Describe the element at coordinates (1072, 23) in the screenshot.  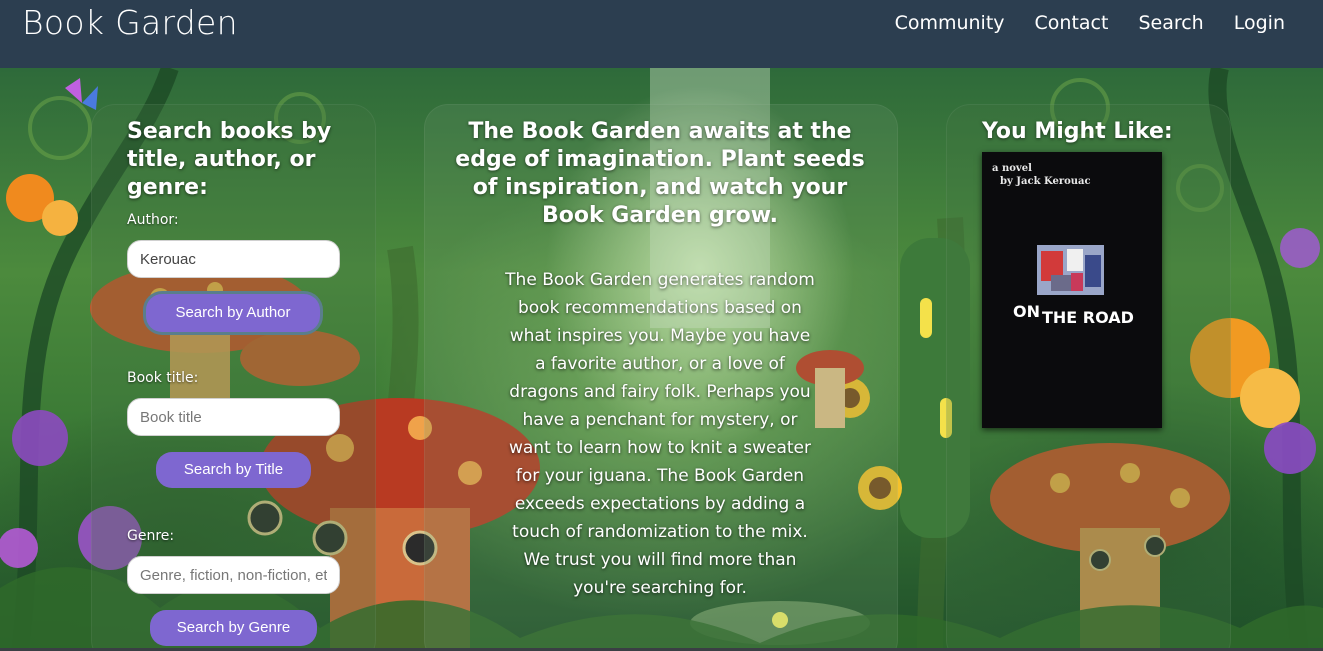
I see `nav-link-contact: Contact` at that location.